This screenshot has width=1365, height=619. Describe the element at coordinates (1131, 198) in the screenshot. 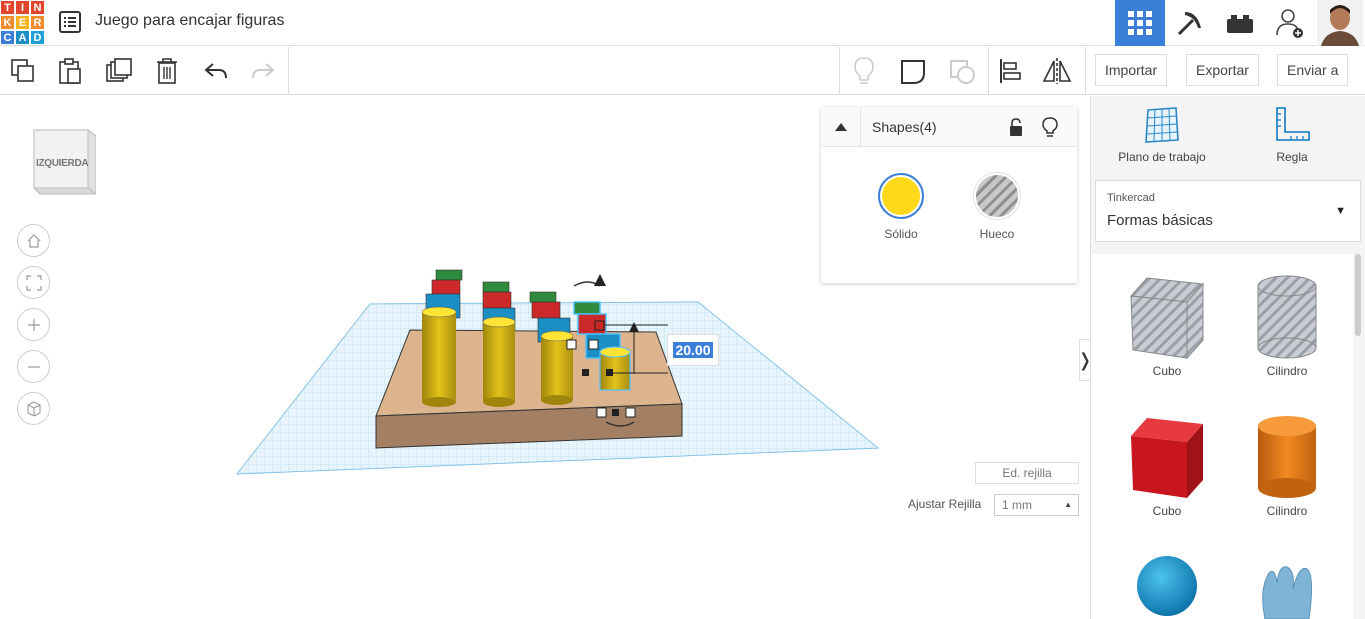

I see `library-provider: Tinkercad` at that location.